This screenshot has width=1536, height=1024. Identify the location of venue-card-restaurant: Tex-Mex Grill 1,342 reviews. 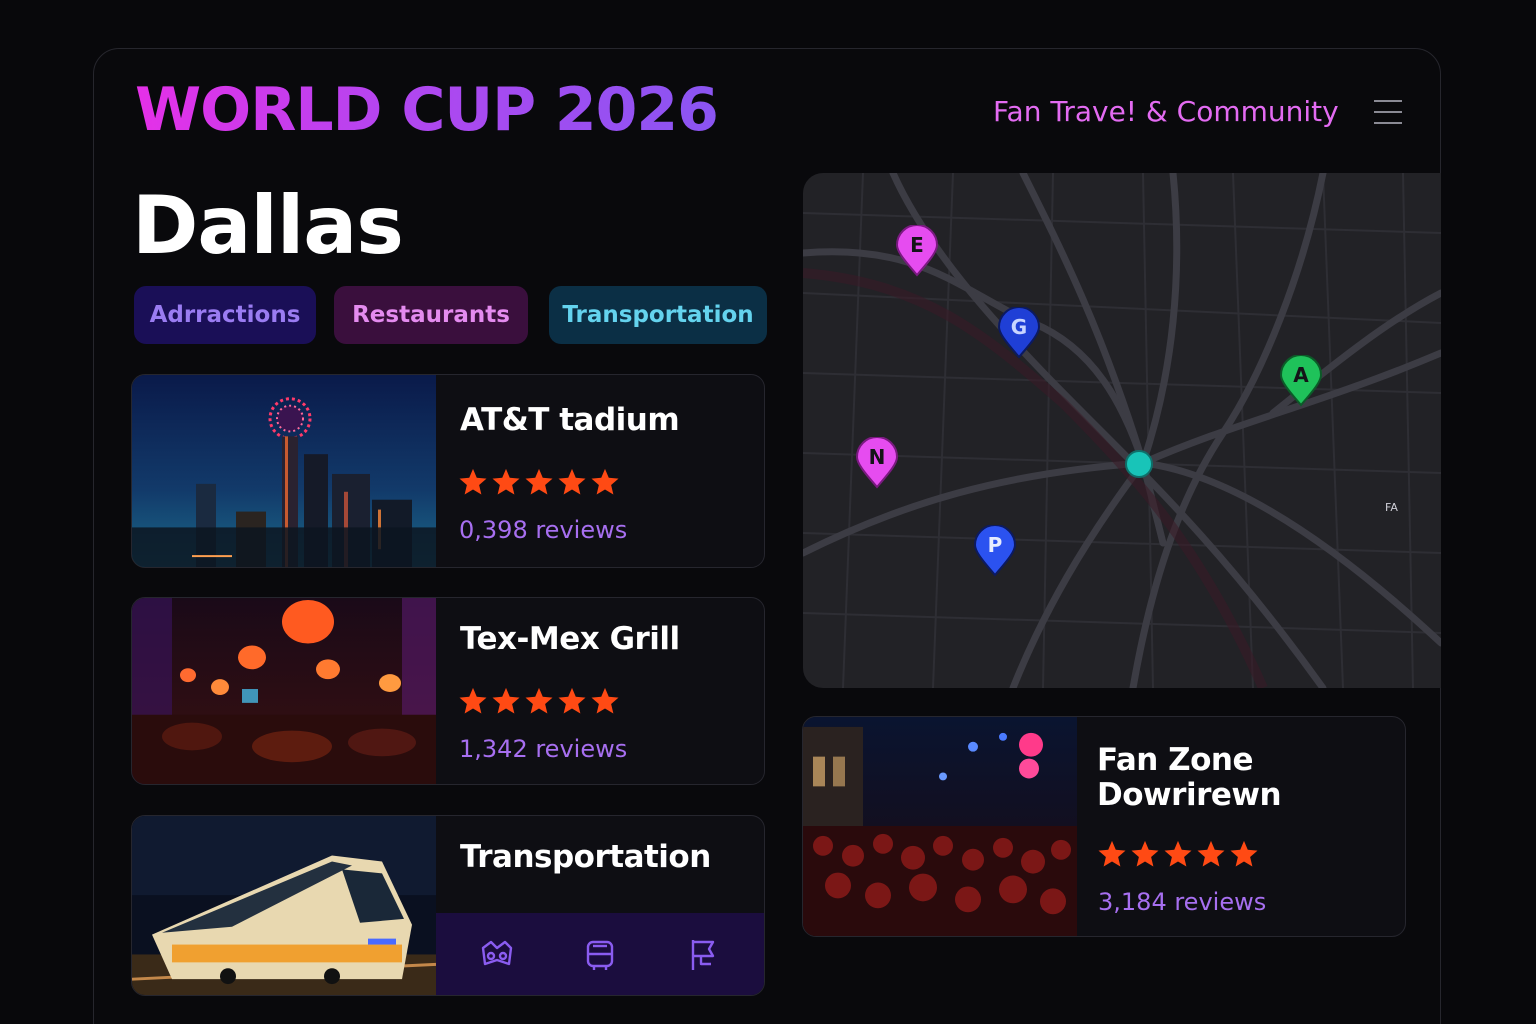
(448, 691).